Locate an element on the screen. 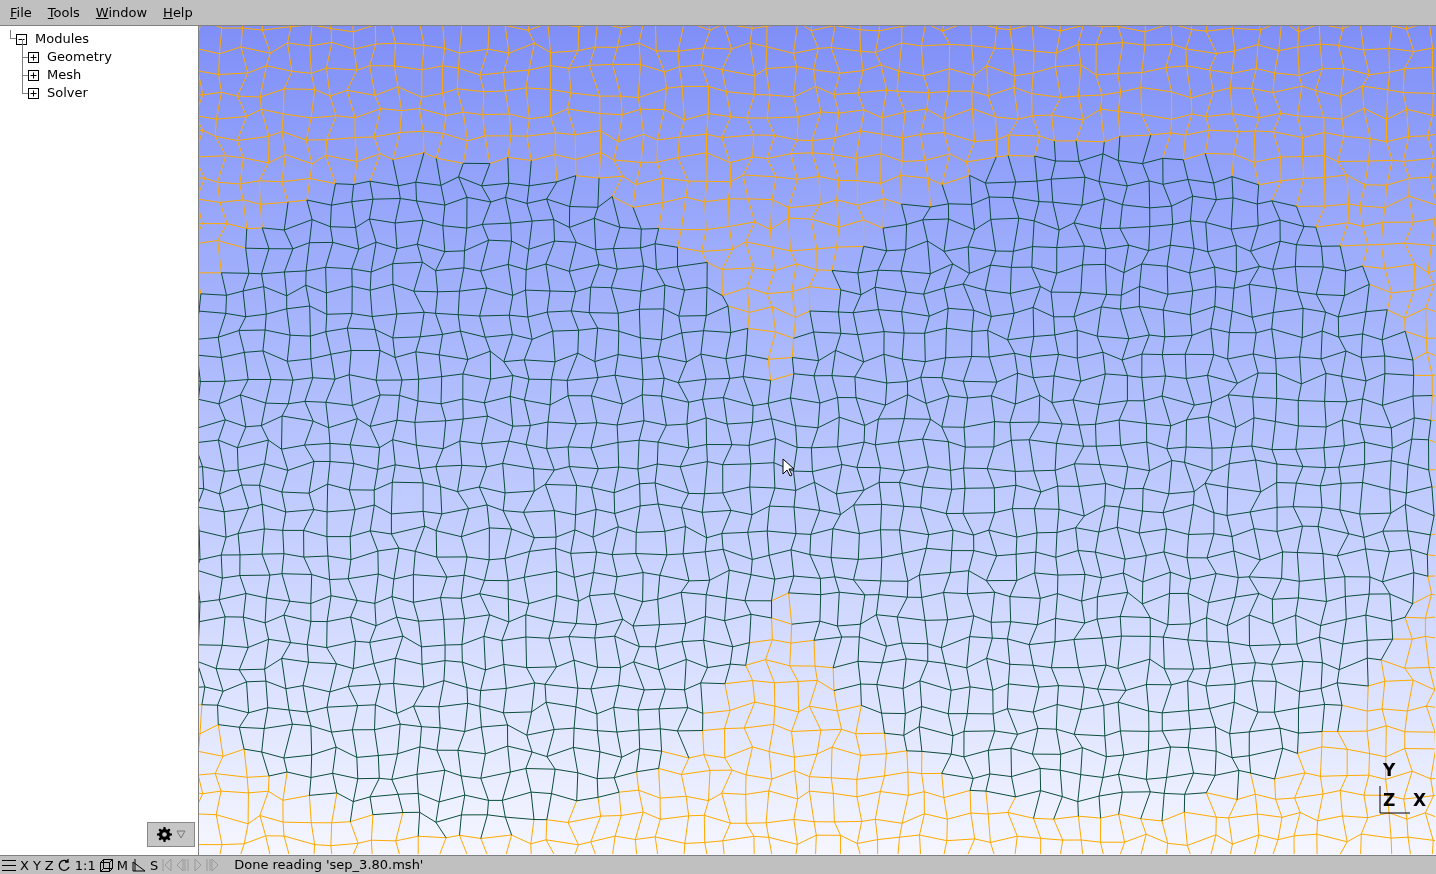  gear-icon is located at coordinates (164, 834).